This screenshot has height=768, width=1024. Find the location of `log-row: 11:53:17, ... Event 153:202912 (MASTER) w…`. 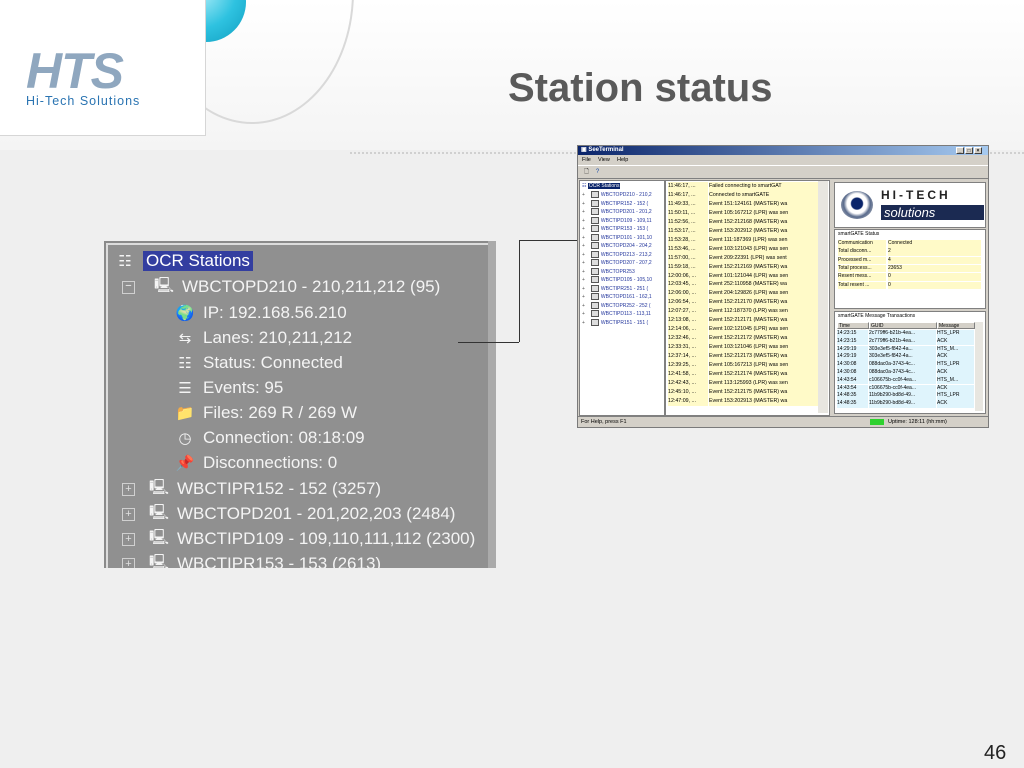

log-row: 11:53:17, ... Event 153:202912 (MASTER) w… is located at coordinates (742, 231).